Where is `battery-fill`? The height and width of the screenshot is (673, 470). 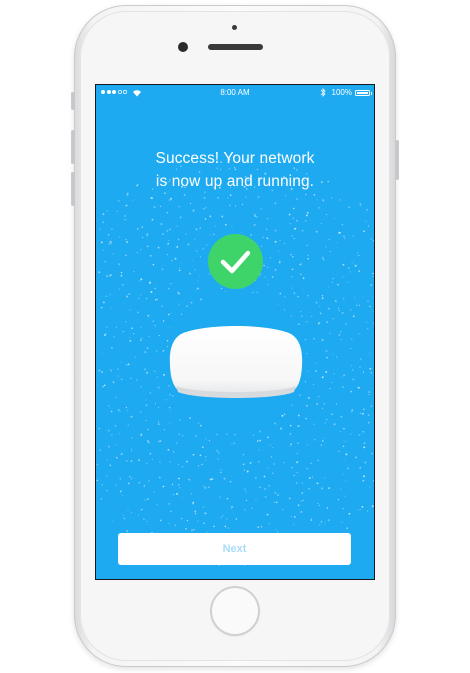 battery-fill is located at coordinates (362, 93).